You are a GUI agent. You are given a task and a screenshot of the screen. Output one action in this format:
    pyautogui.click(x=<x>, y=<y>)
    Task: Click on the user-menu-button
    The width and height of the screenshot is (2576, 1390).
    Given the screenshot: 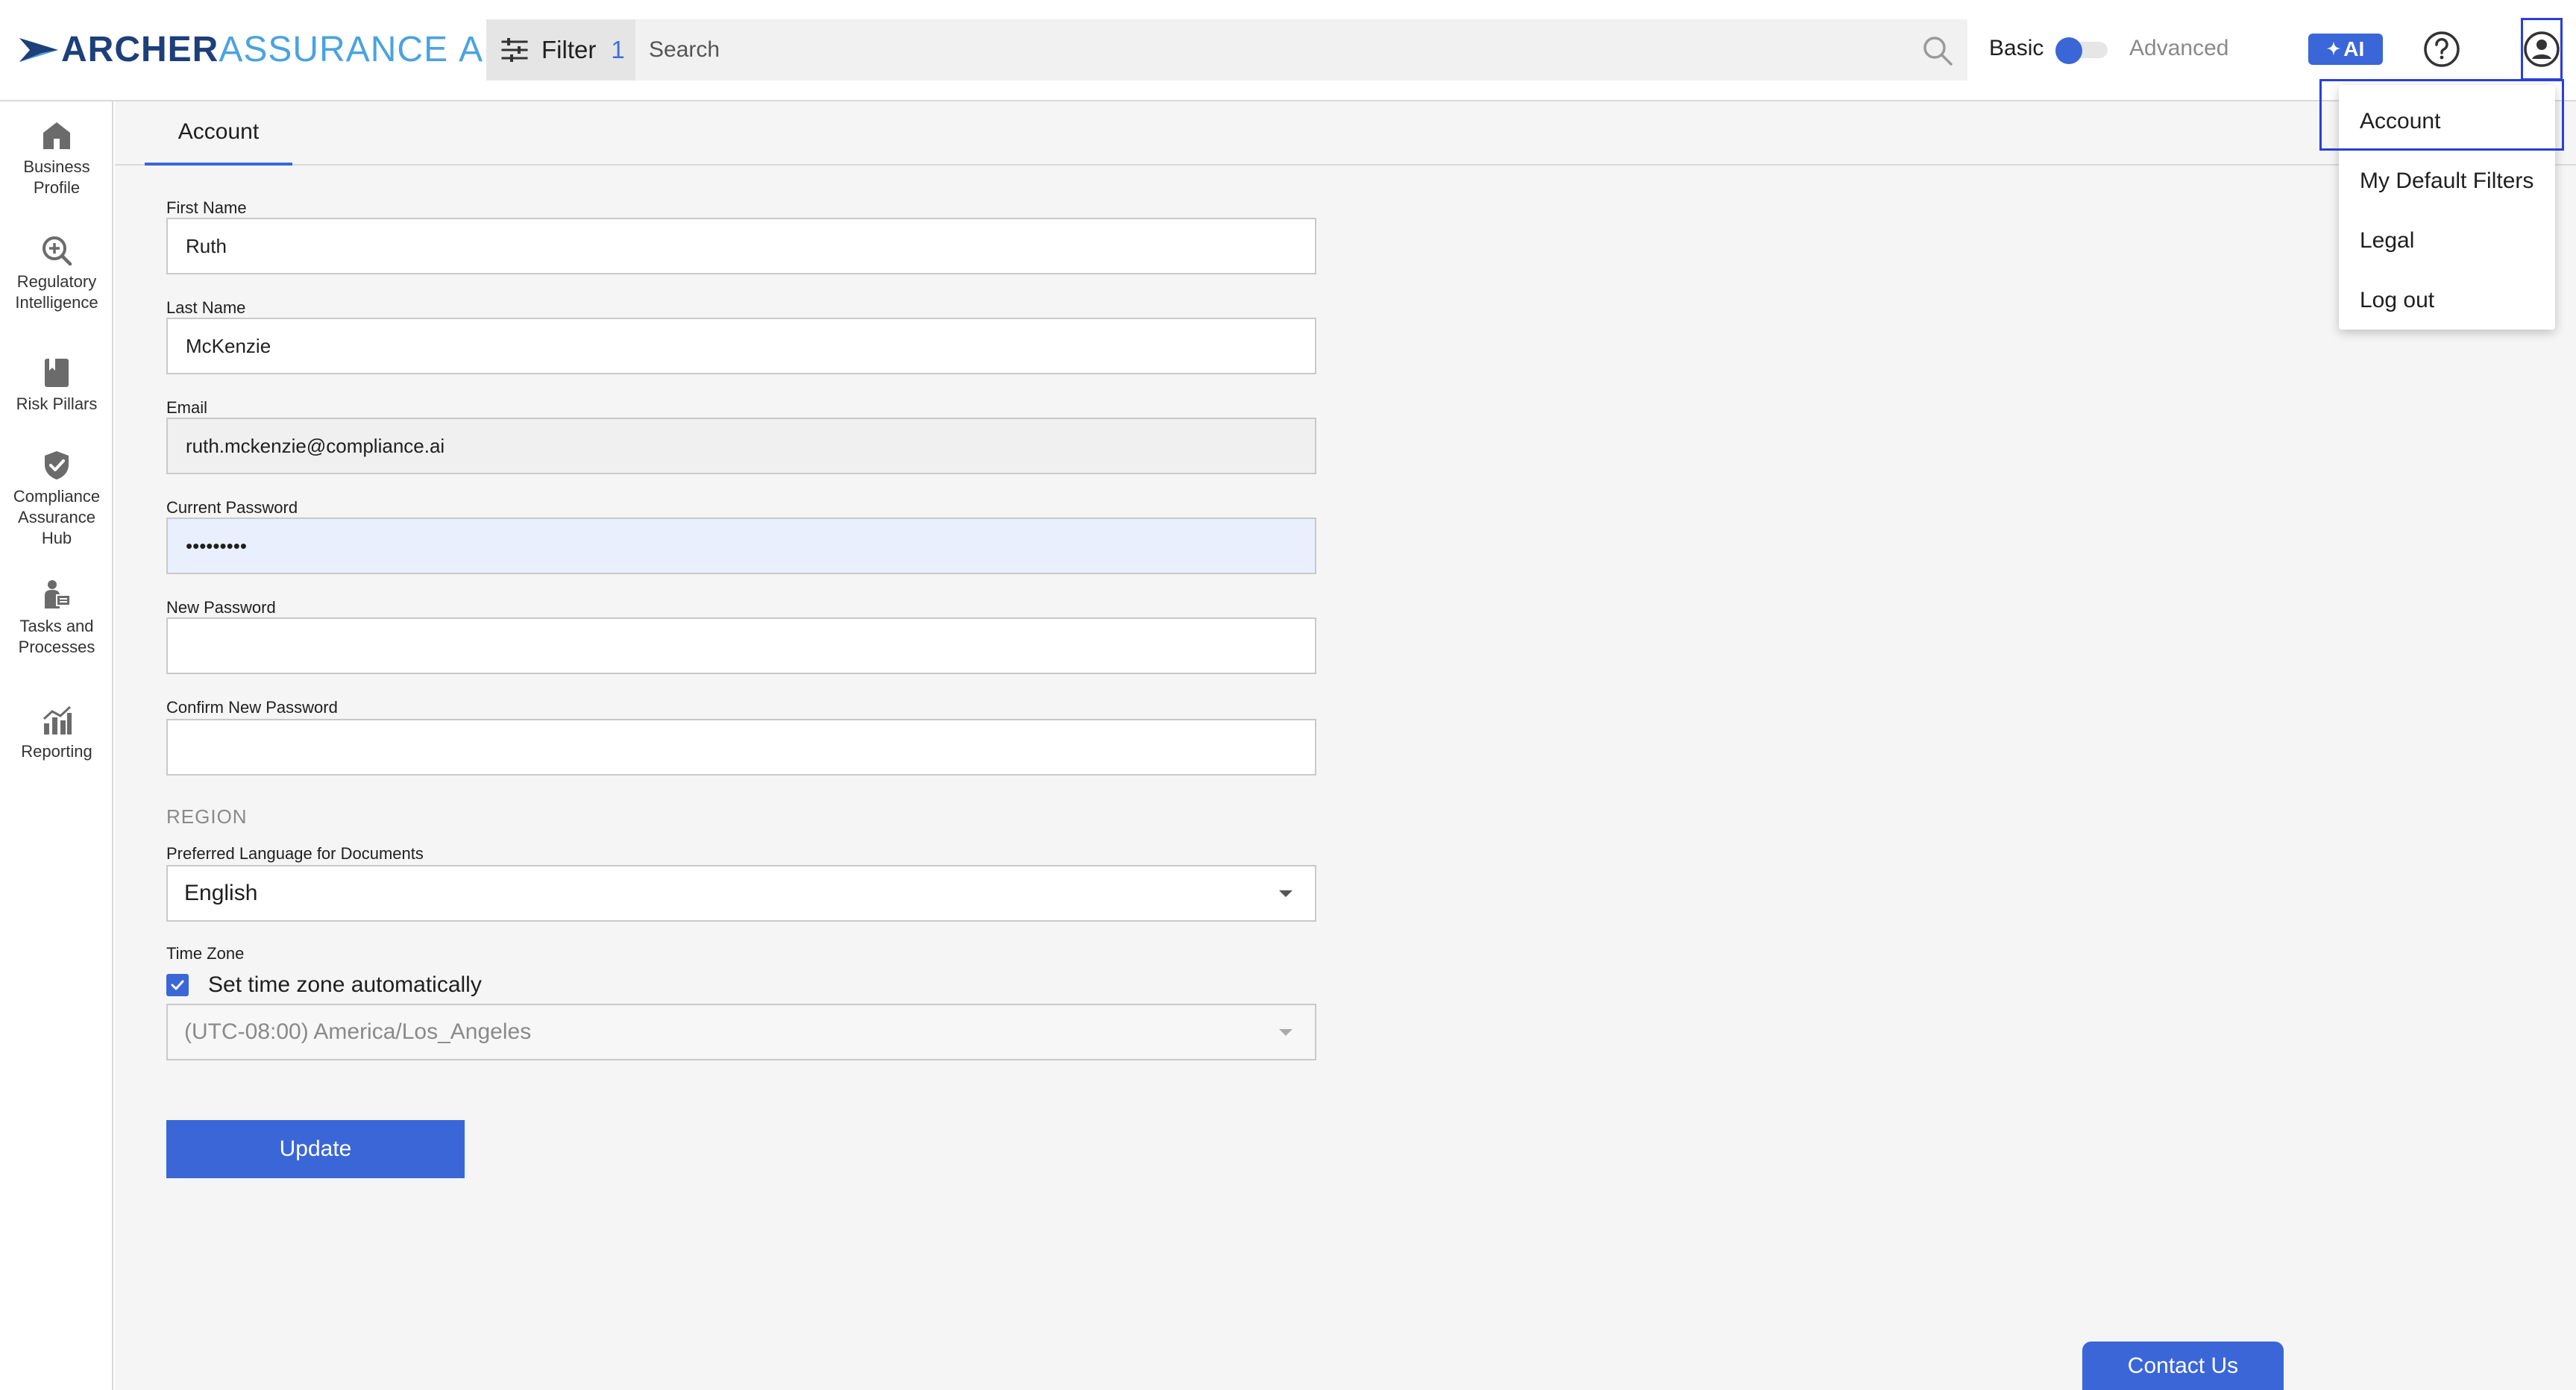 What is the action you would take?
    pyautogui.click(x=2542, y=49)
    